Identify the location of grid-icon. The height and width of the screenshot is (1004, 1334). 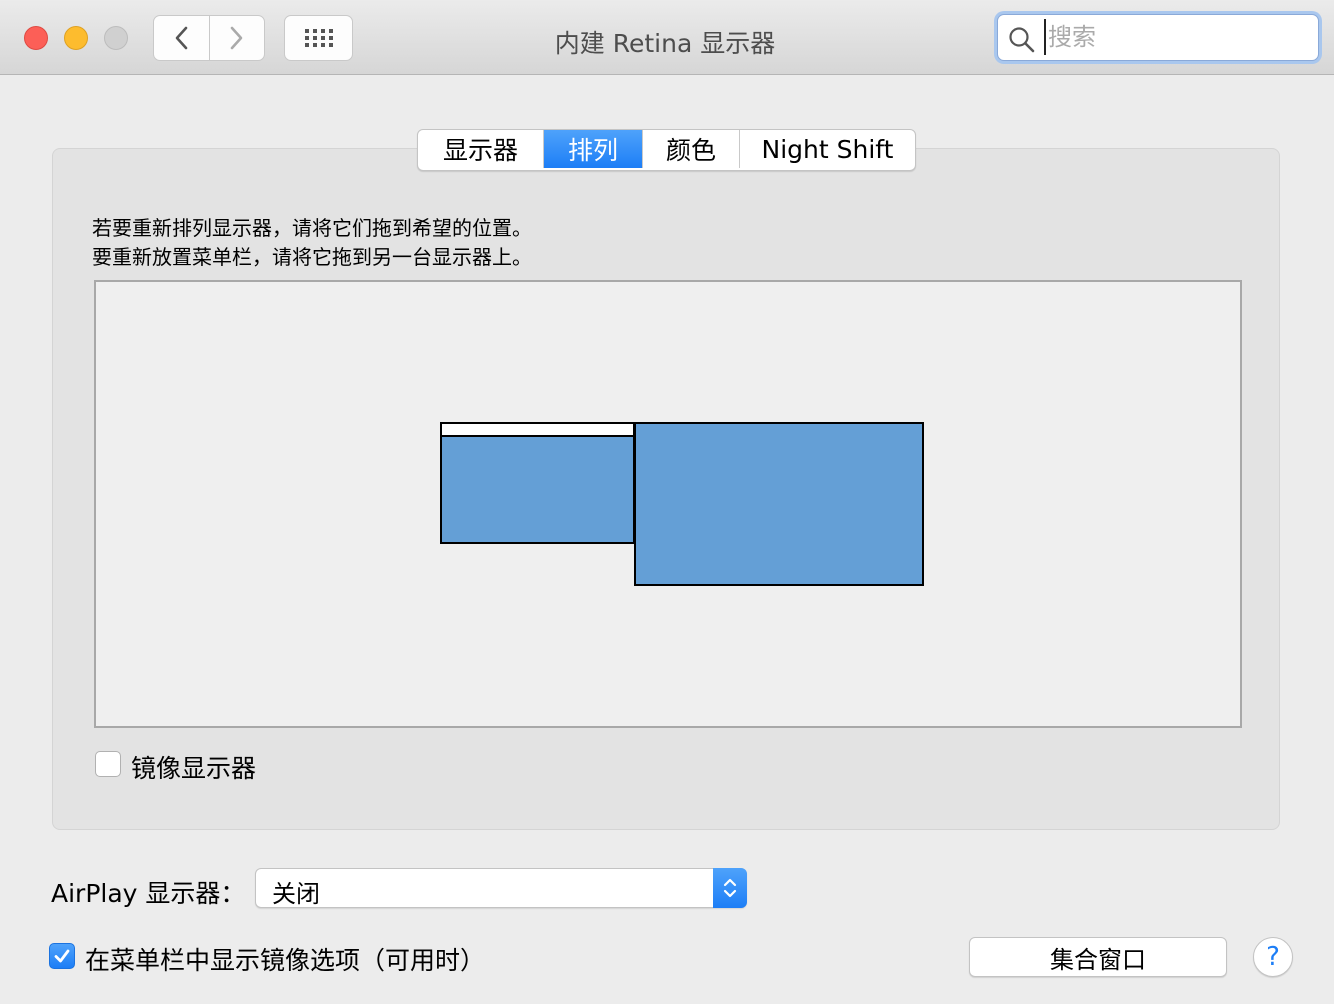
(318, 38).